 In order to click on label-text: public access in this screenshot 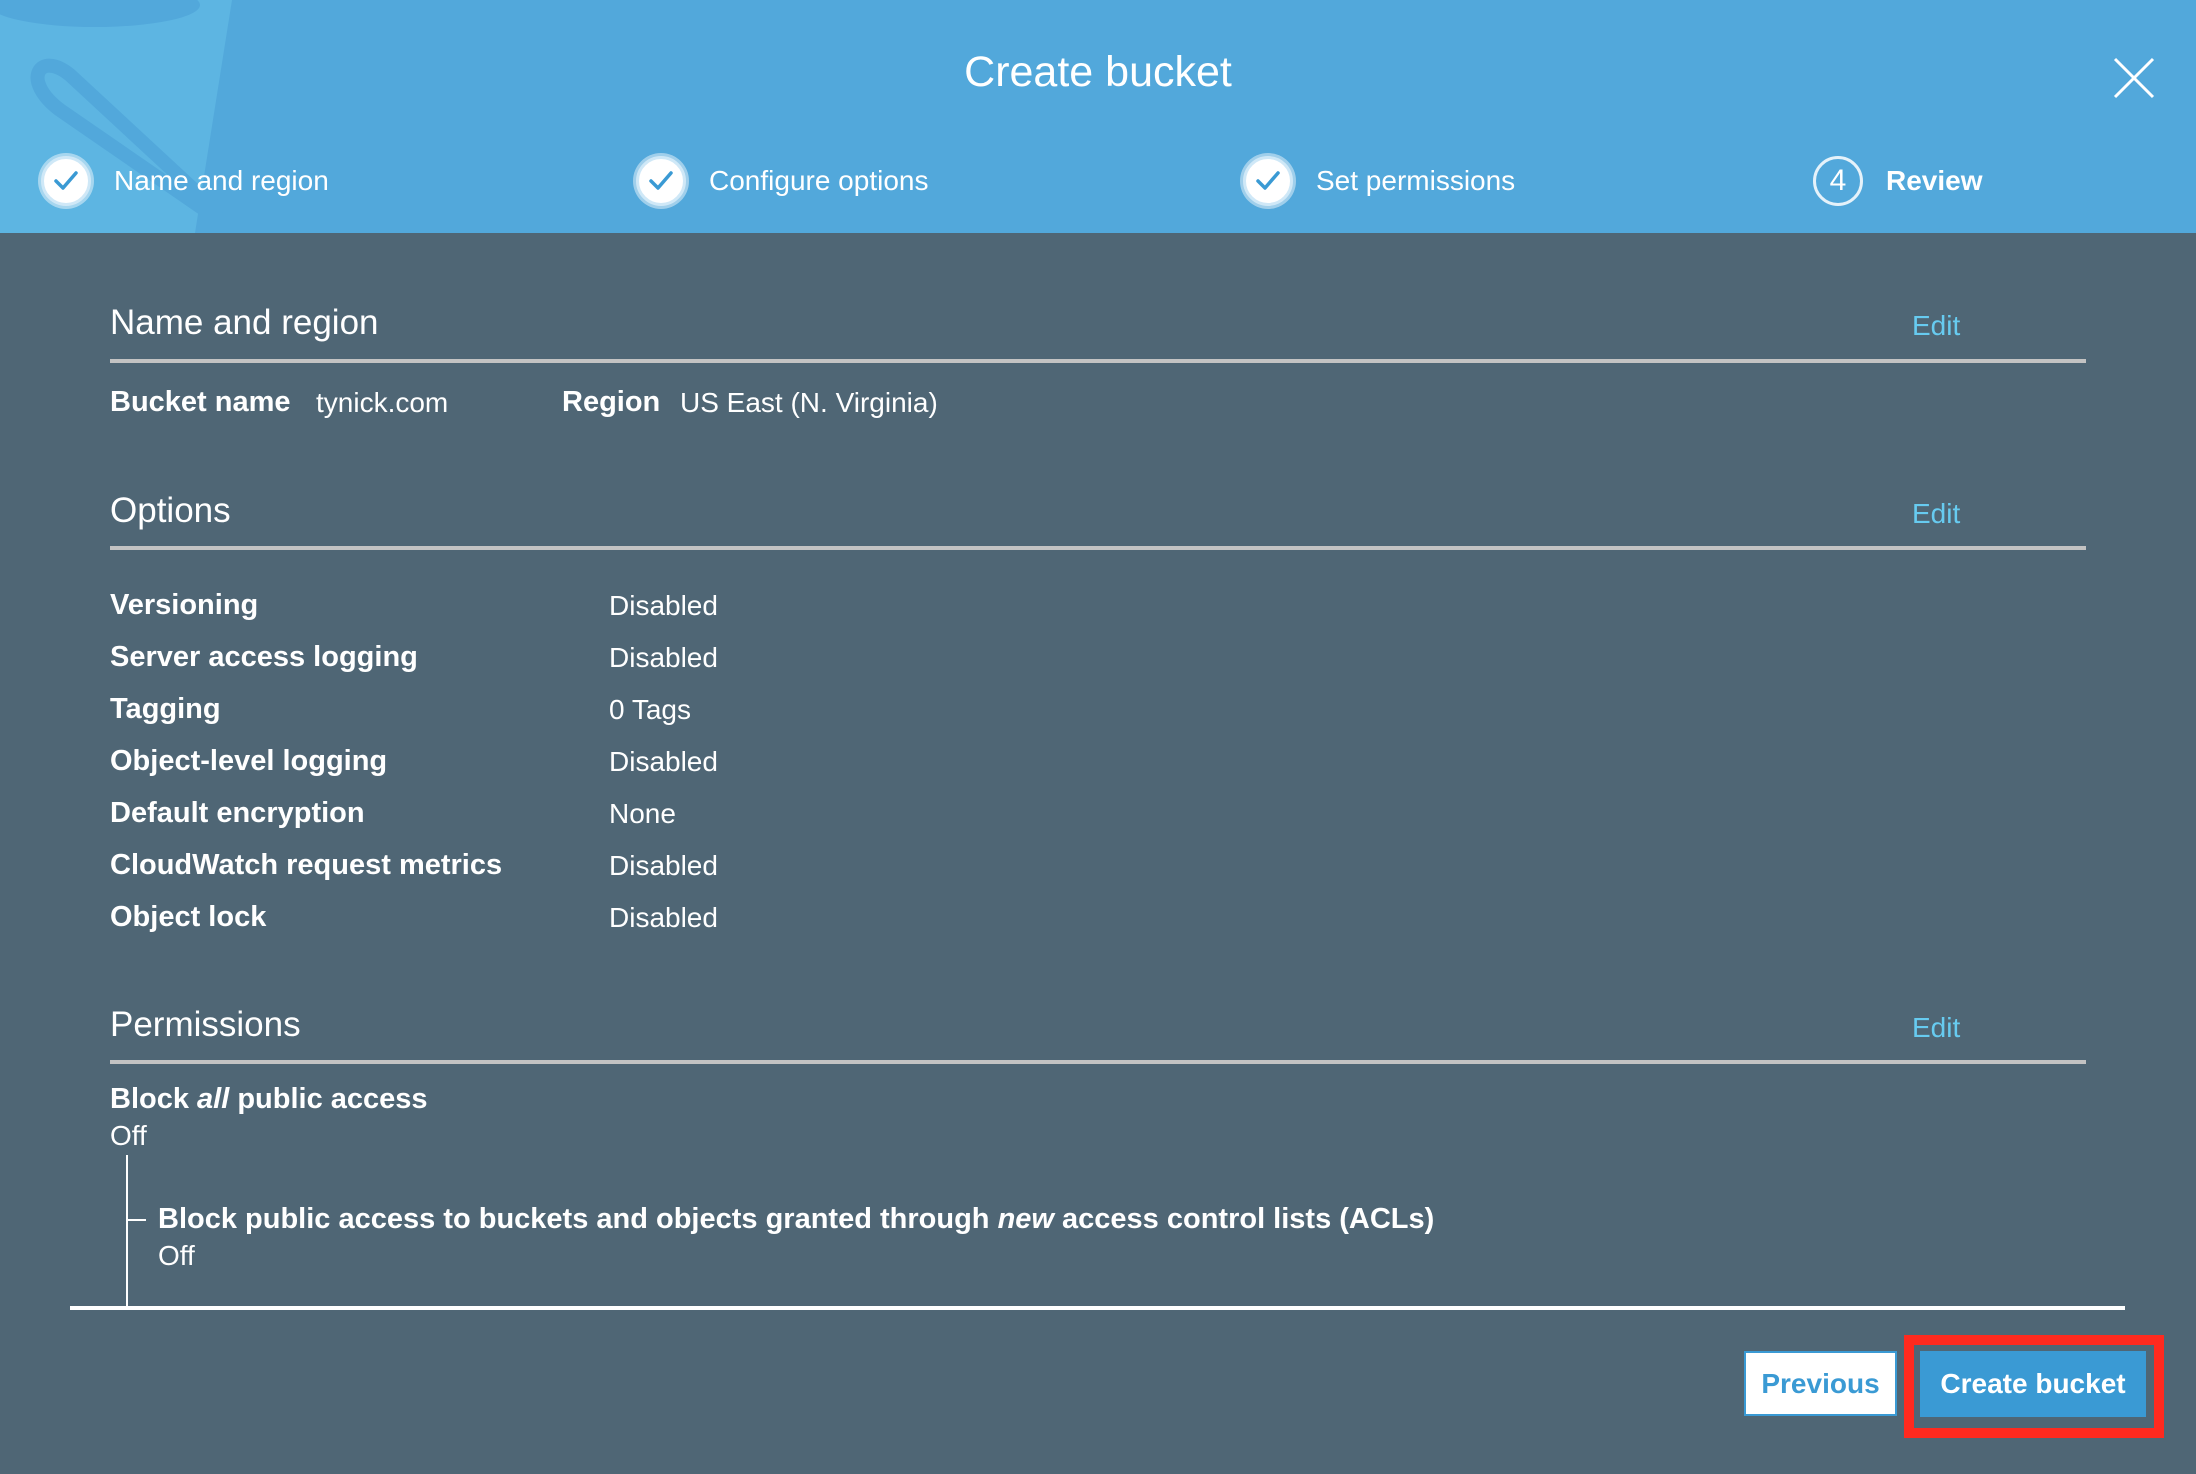, I will do `click(328, 1099)`.